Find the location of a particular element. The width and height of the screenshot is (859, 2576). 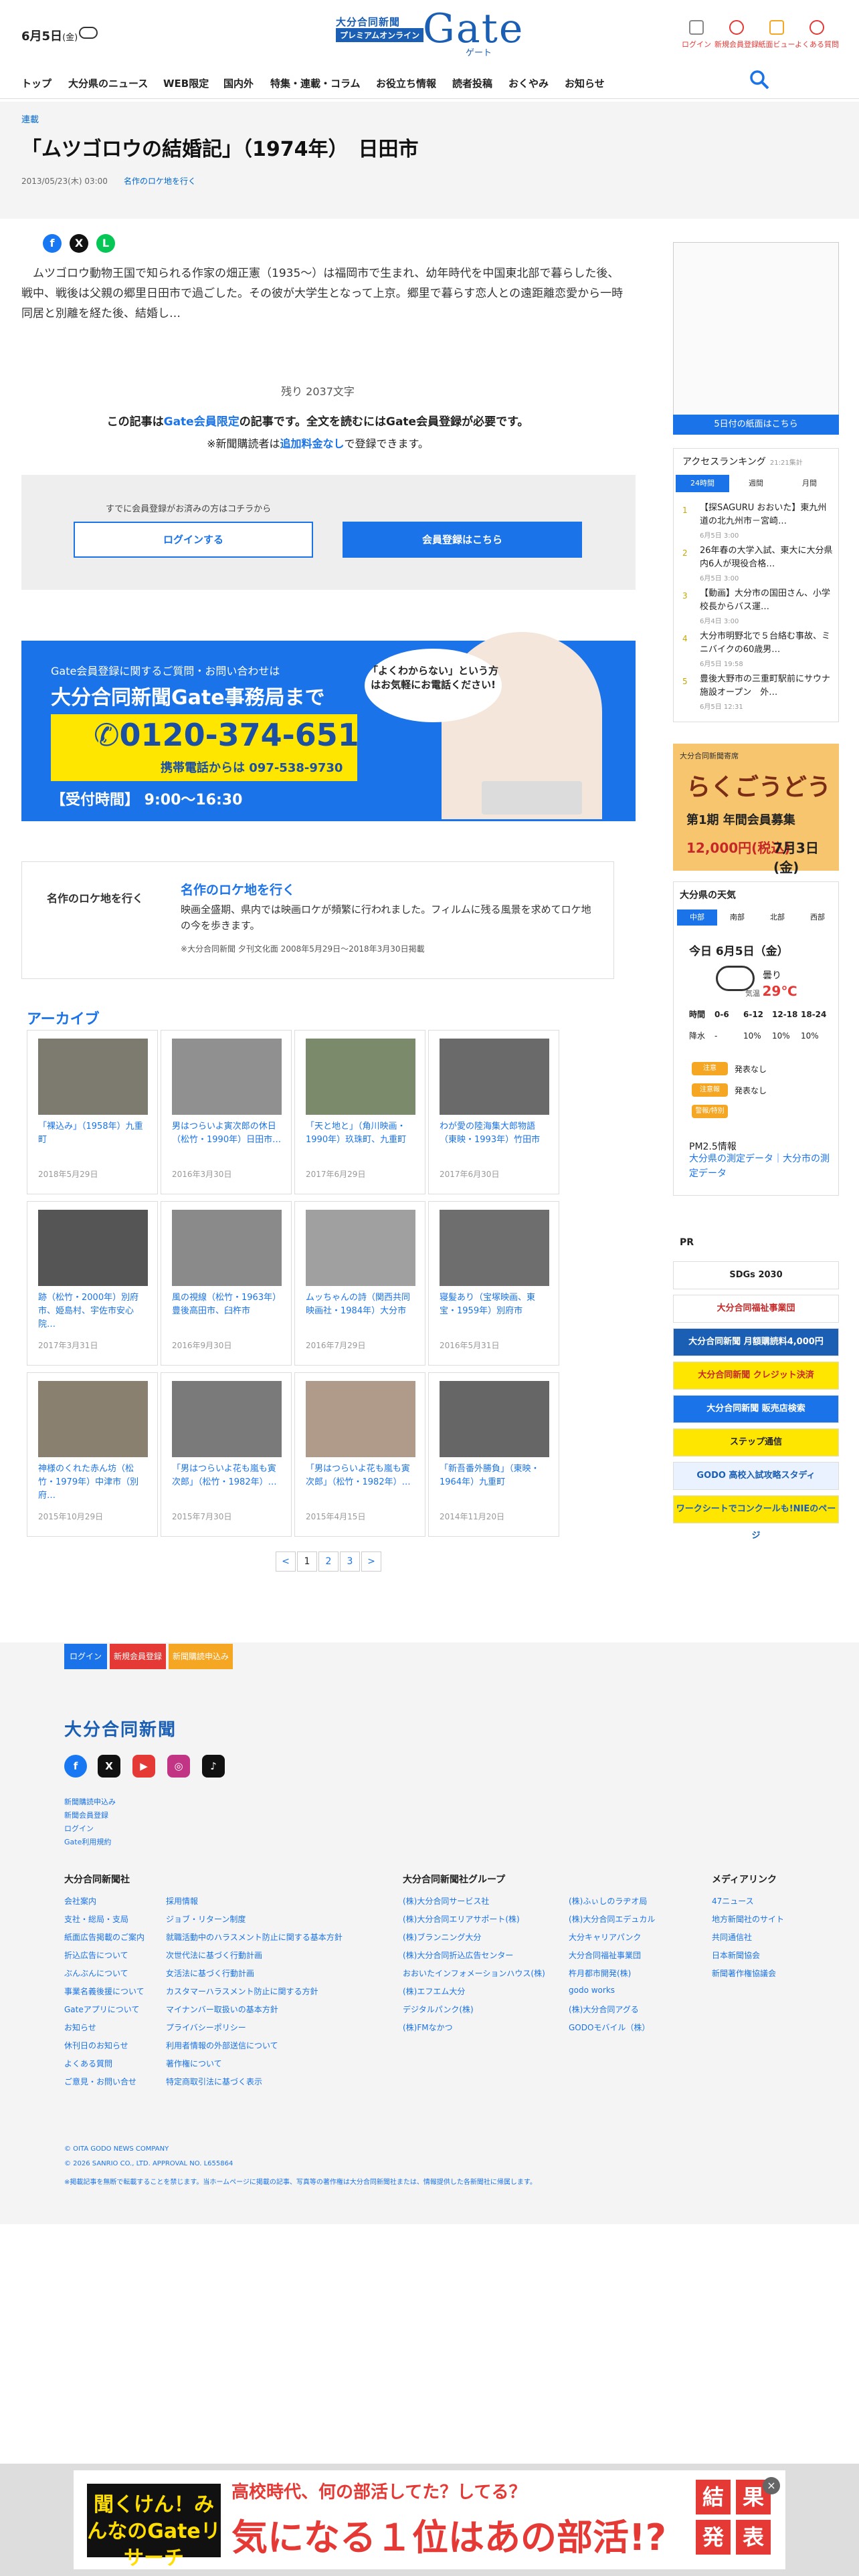

footer-link: Gateアプリについて is located at coordinates (102, 2010).